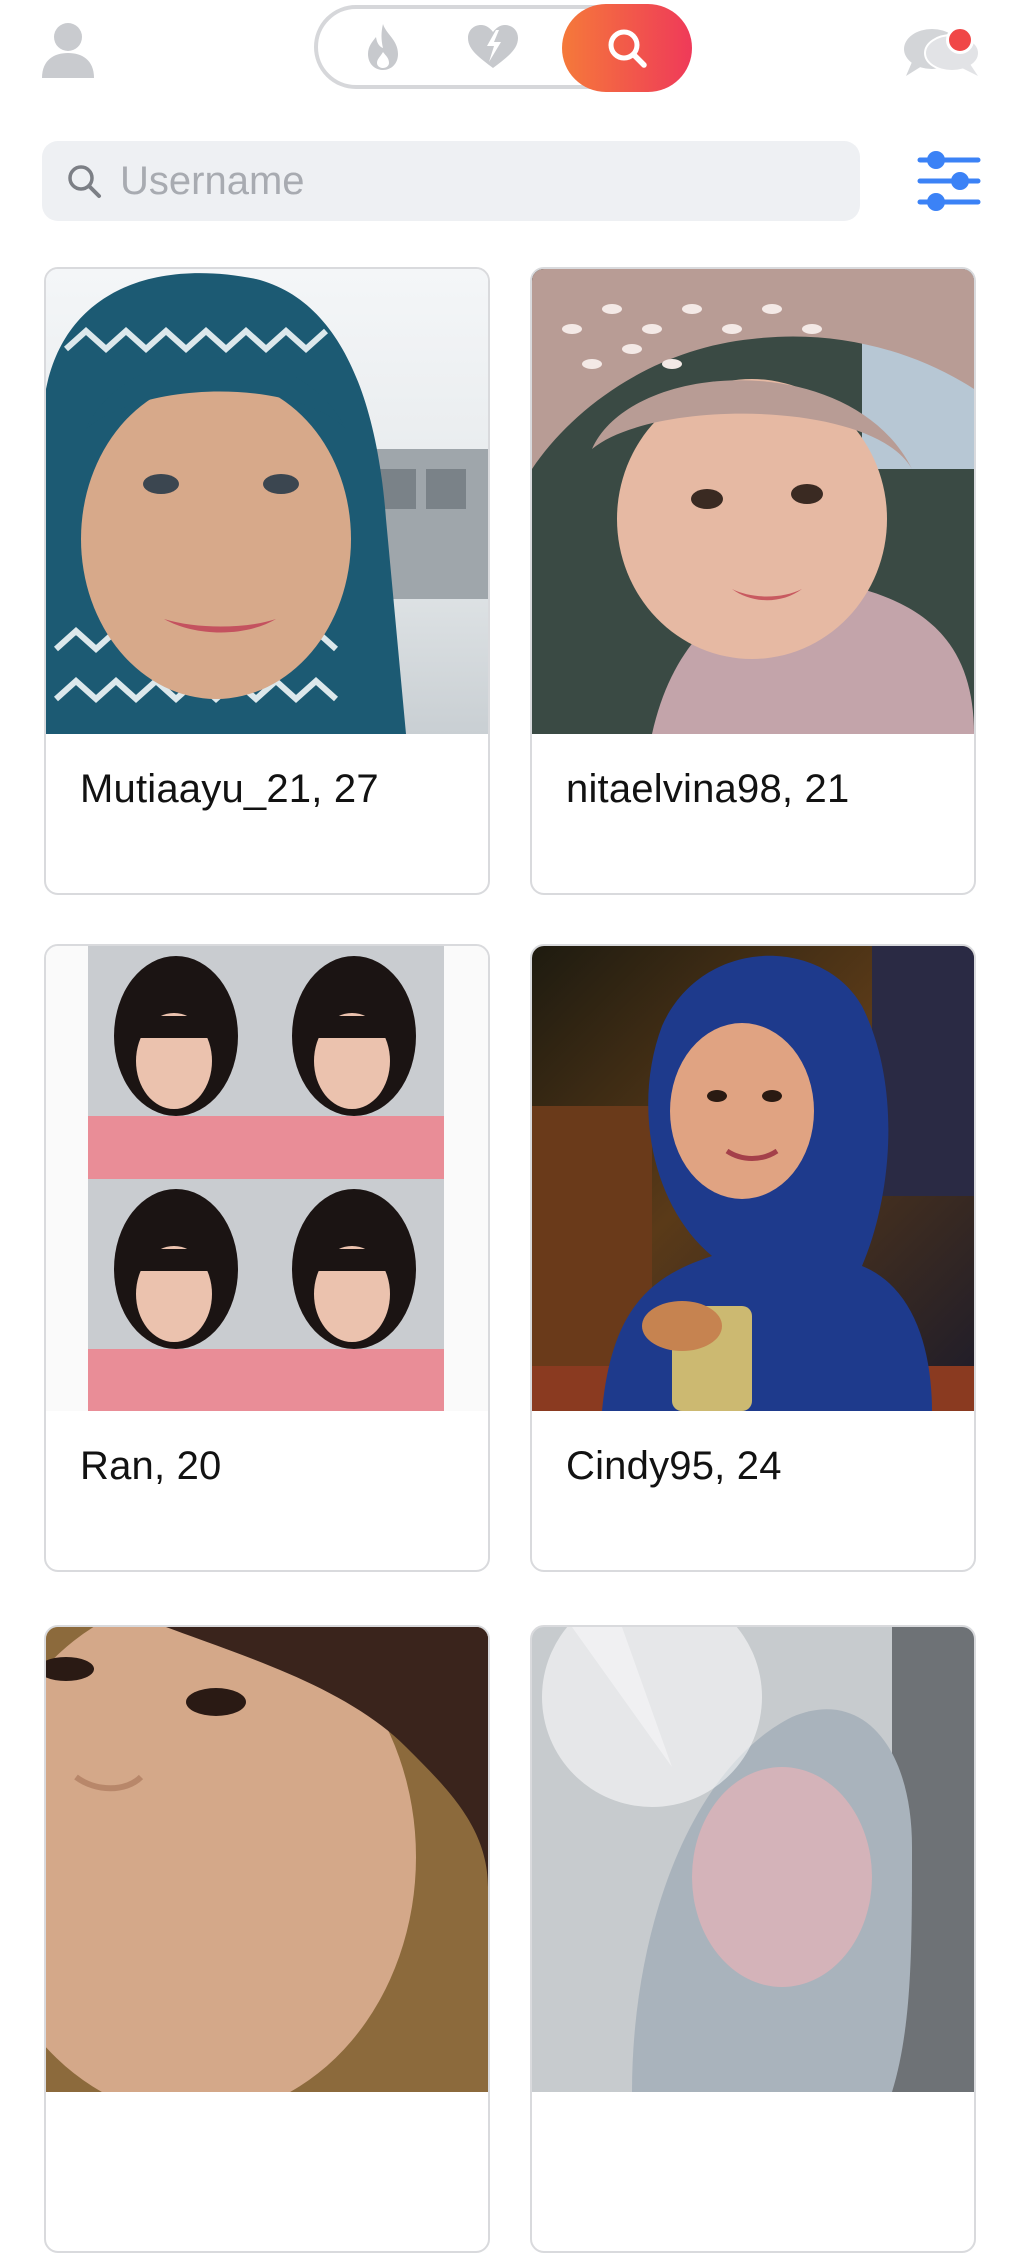 The width and height of the screenshot is (1020, 2253). What do you see at coordinates (151, 1466) in the screenshot?
I see `profile-name-age: Ran, 20` at bounding box center [151, 1466].